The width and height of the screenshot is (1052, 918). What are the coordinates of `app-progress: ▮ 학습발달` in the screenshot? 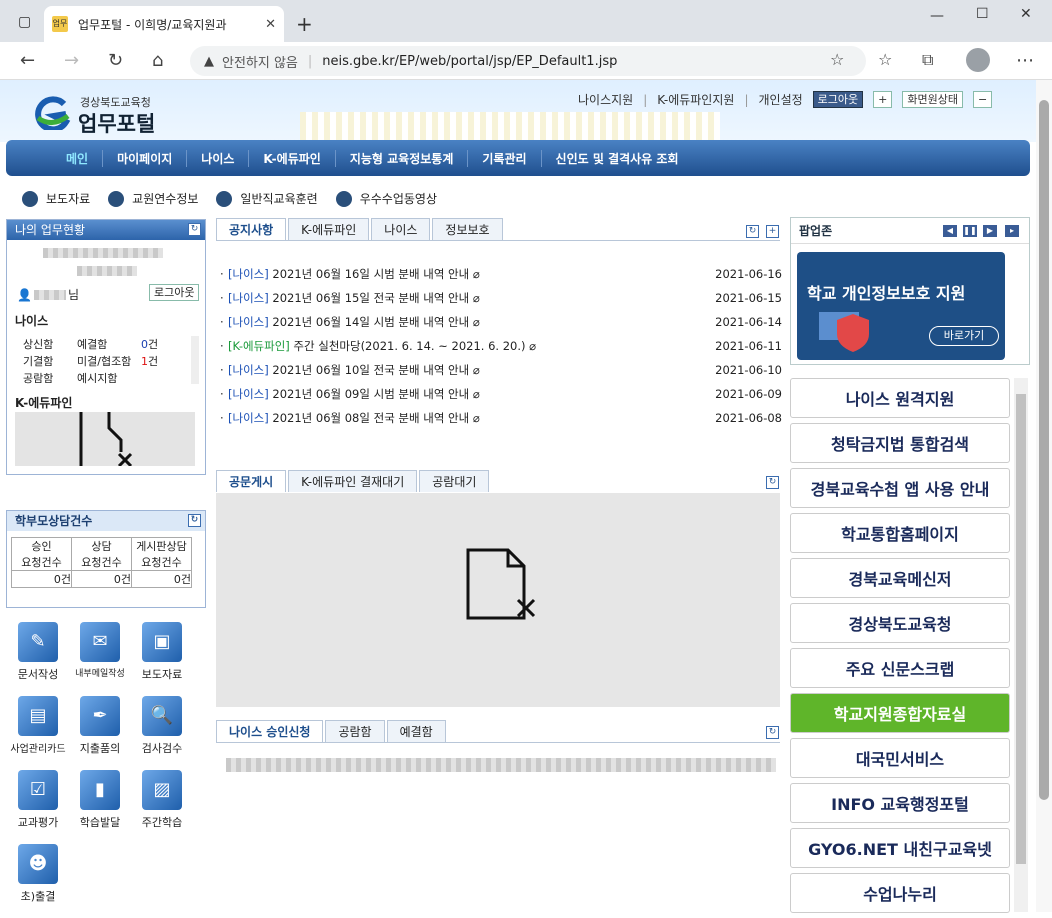 It's located at (100, 800).